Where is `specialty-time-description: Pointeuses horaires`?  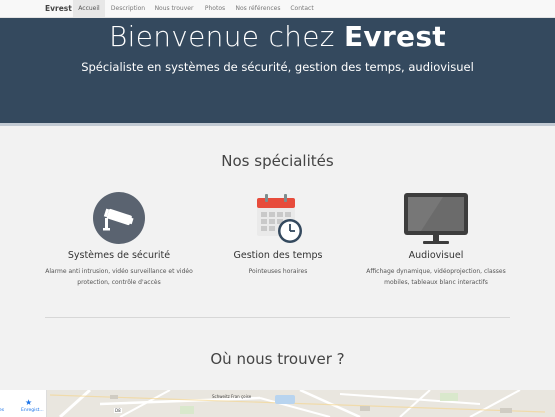 specialty-time-description: Pointeuses horaires is located at coordinates (278, 271).